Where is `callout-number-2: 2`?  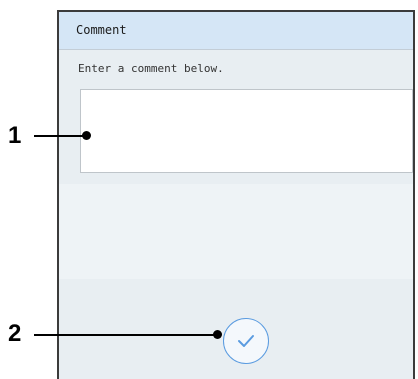 callout-number-2: 2 is located at coordinates (15, 333).